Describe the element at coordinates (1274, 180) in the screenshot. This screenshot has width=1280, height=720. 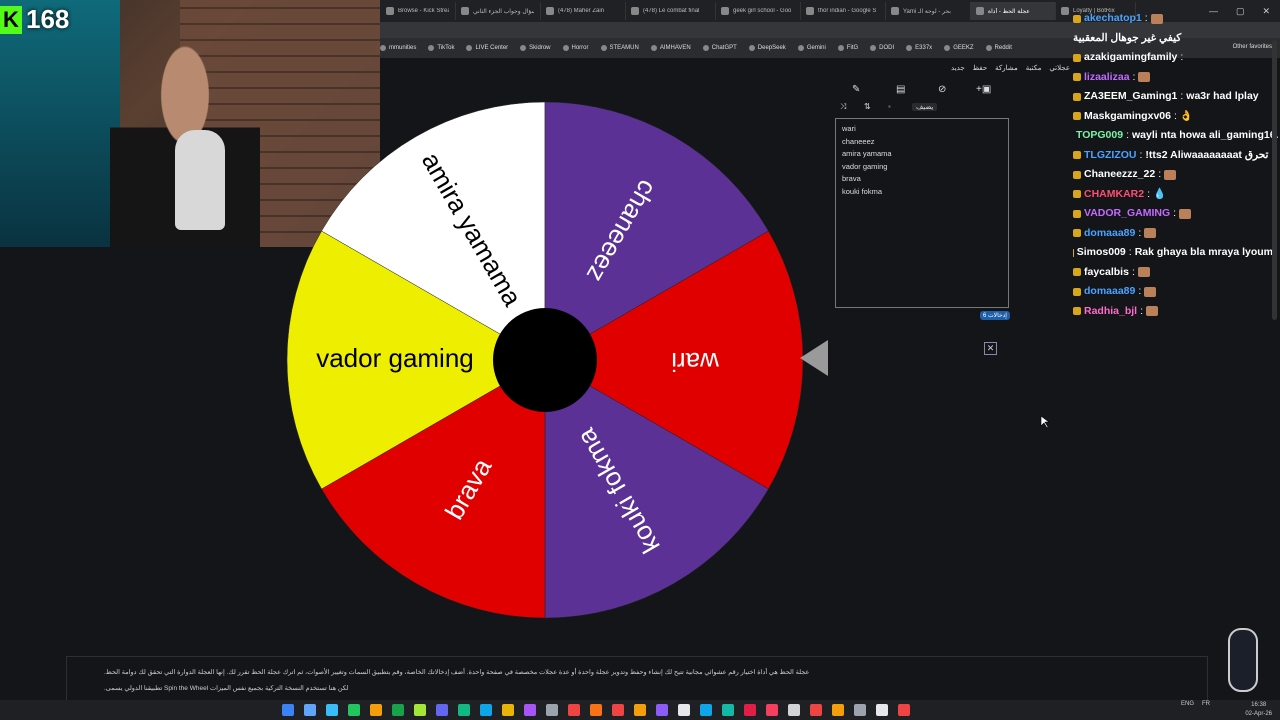
I see `scrollbar` at that location.